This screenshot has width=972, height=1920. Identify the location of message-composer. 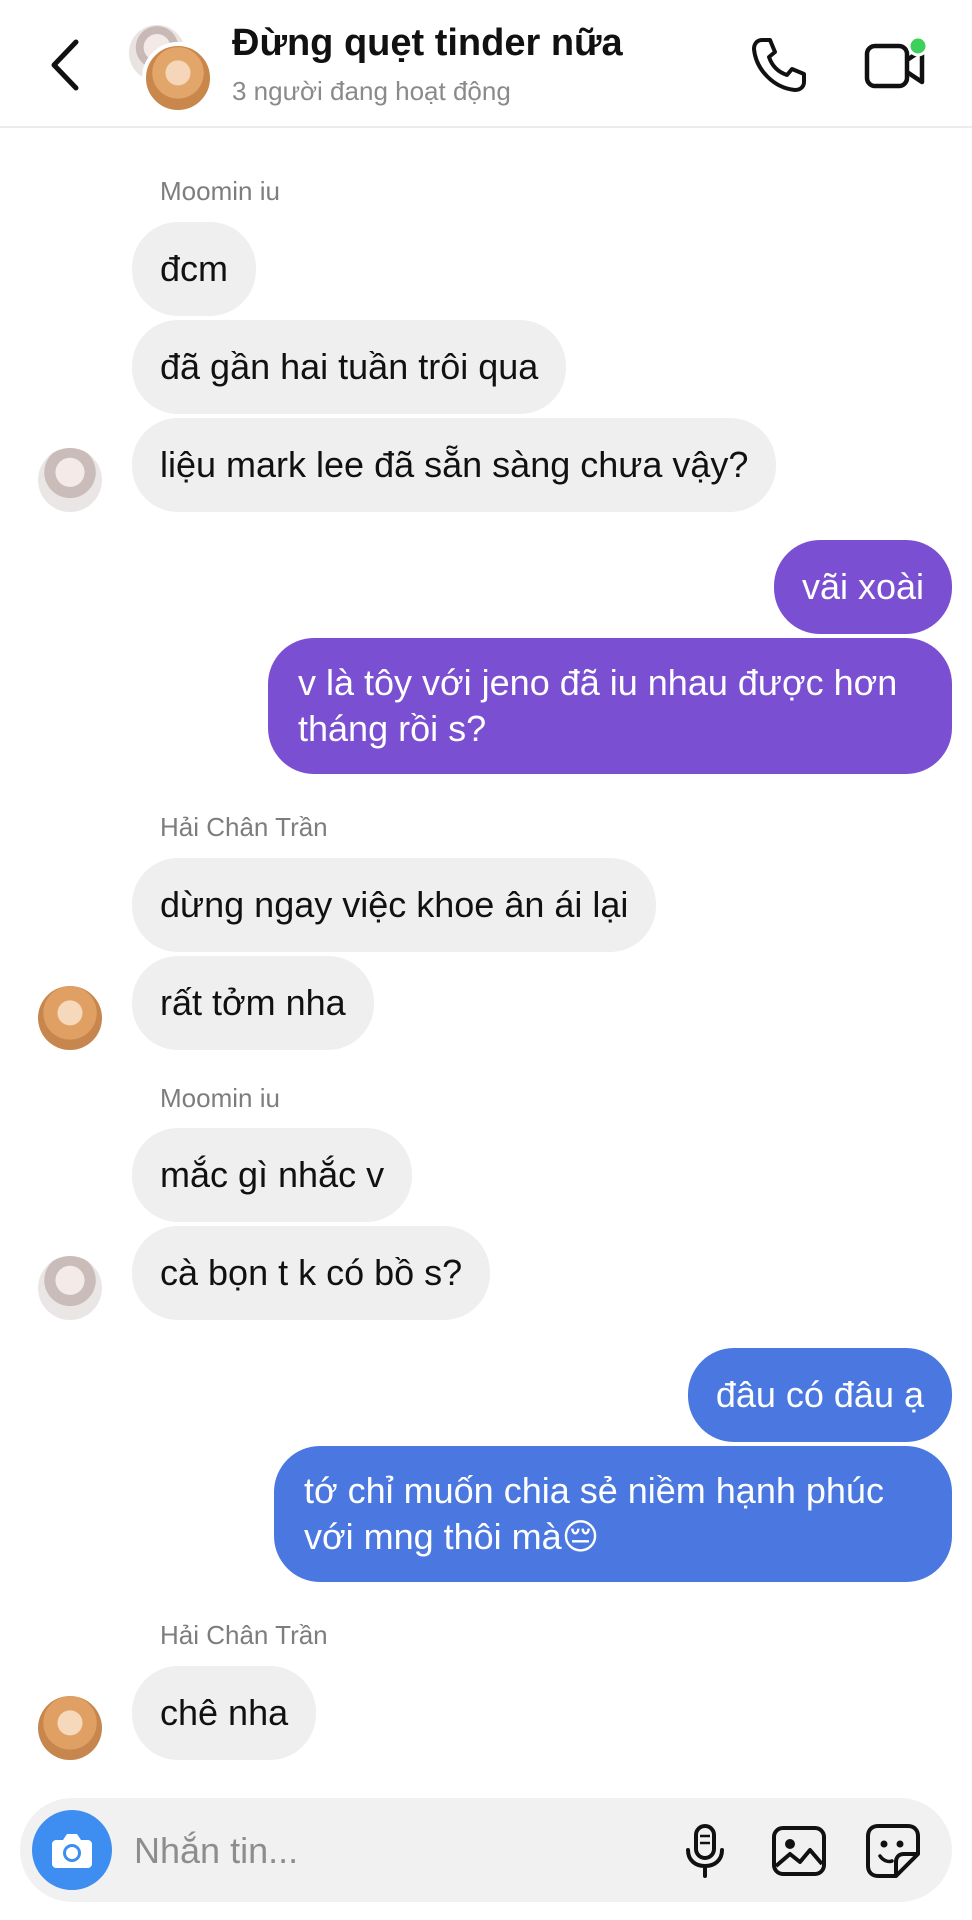
(486, 1850).